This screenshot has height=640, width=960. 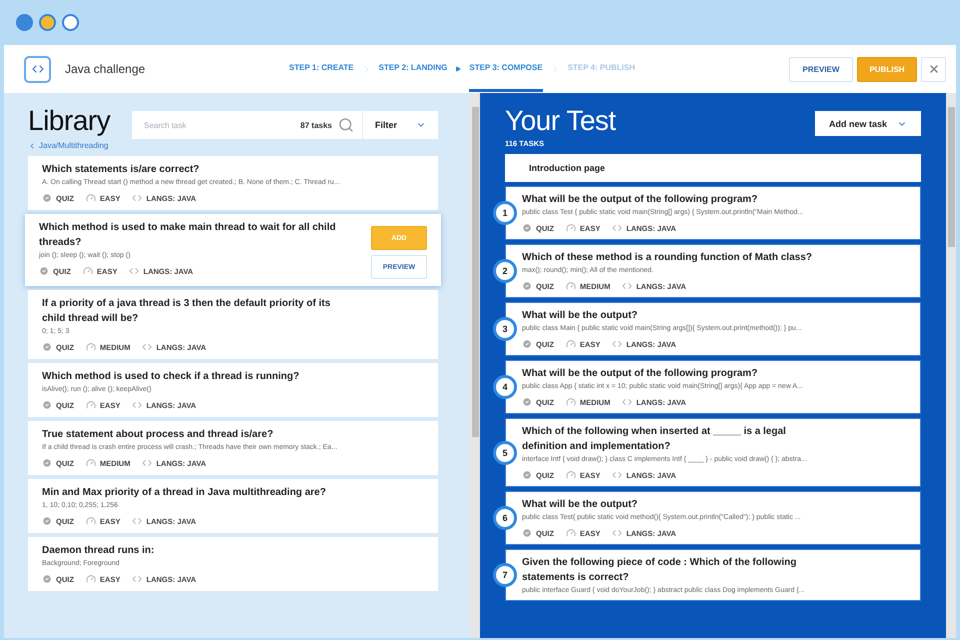 I want to click on task-number: 6, so click(x=505, y=518).